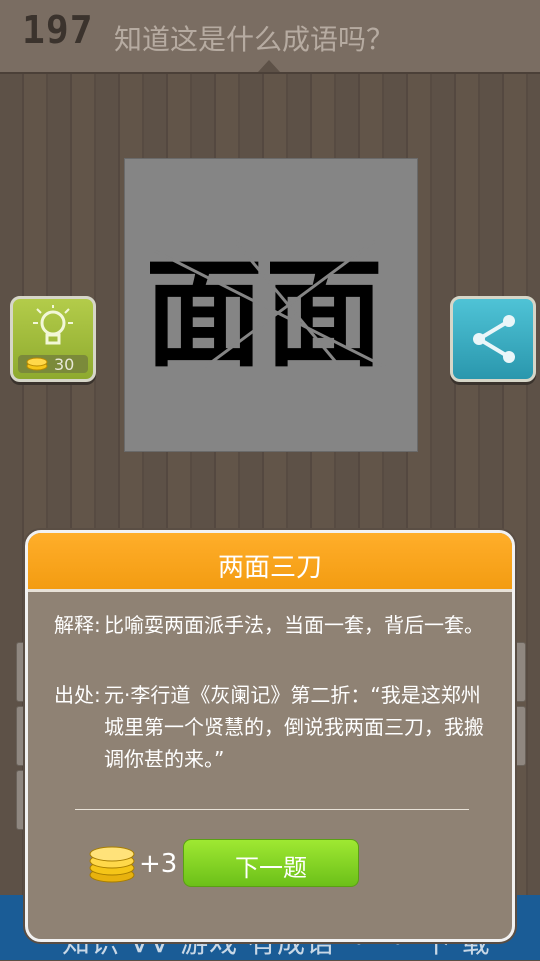  What do you see at coordinates (254, 39) in the screenshot?
I see `question-text: 知道这是什么成语吗？` at bounding box center [254, 39].